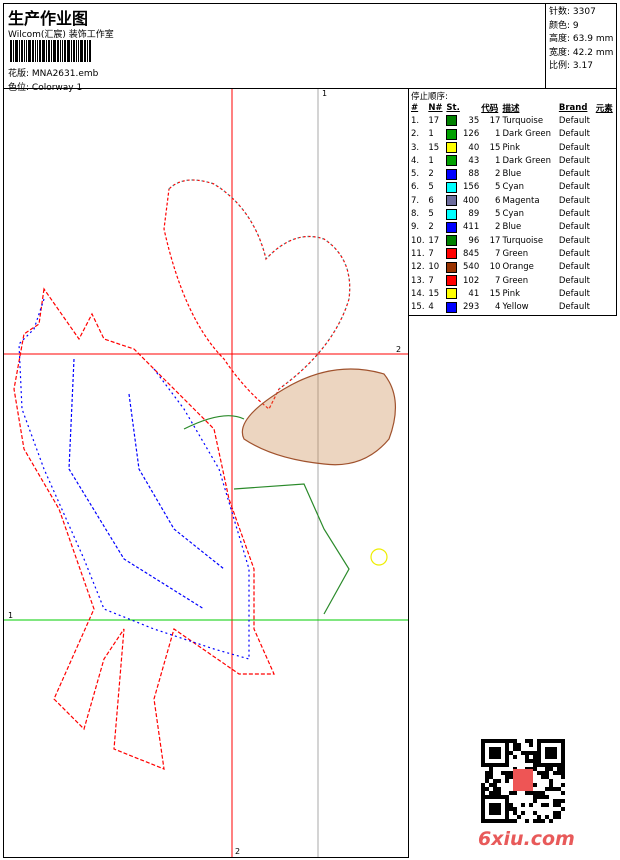  I want to click on stitches: 89, so click(474, 214).